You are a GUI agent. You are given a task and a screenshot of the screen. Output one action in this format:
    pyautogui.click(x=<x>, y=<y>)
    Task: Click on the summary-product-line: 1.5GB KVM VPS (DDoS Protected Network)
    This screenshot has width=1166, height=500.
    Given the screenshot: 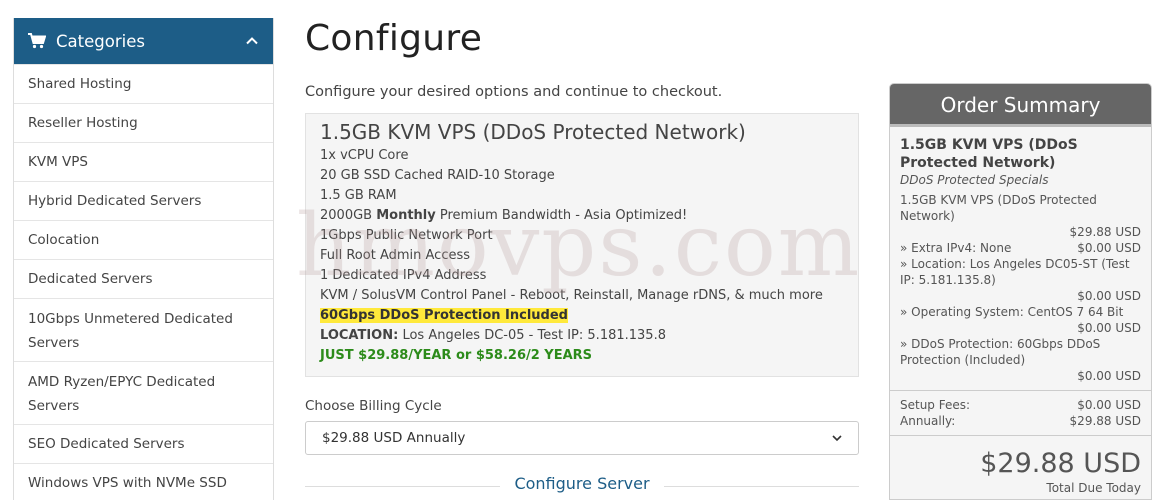 What is the action you would take?
    pyautogui.click(x=998, y=208)
    